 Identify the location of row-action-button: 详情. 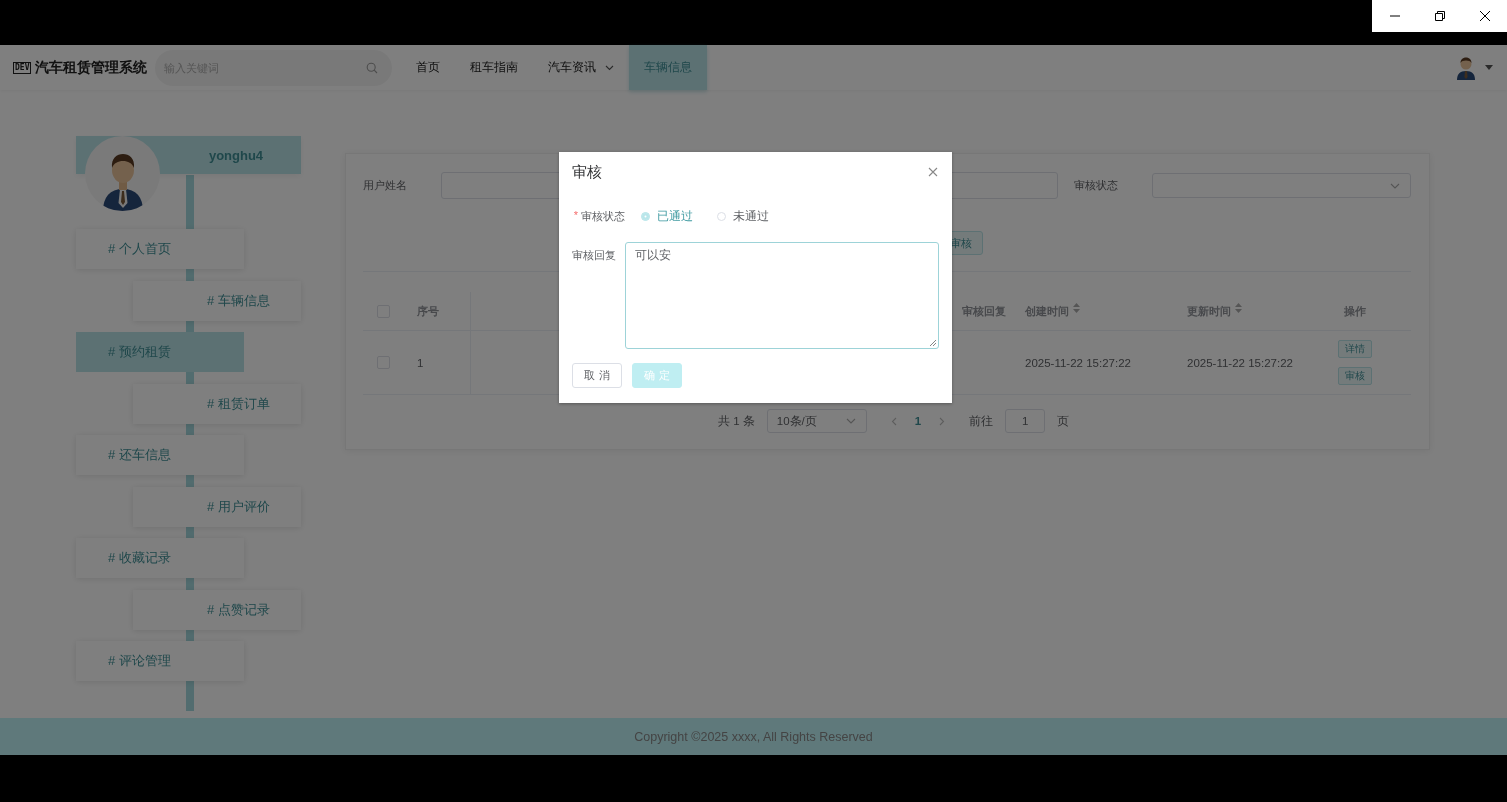
(1355, 349).